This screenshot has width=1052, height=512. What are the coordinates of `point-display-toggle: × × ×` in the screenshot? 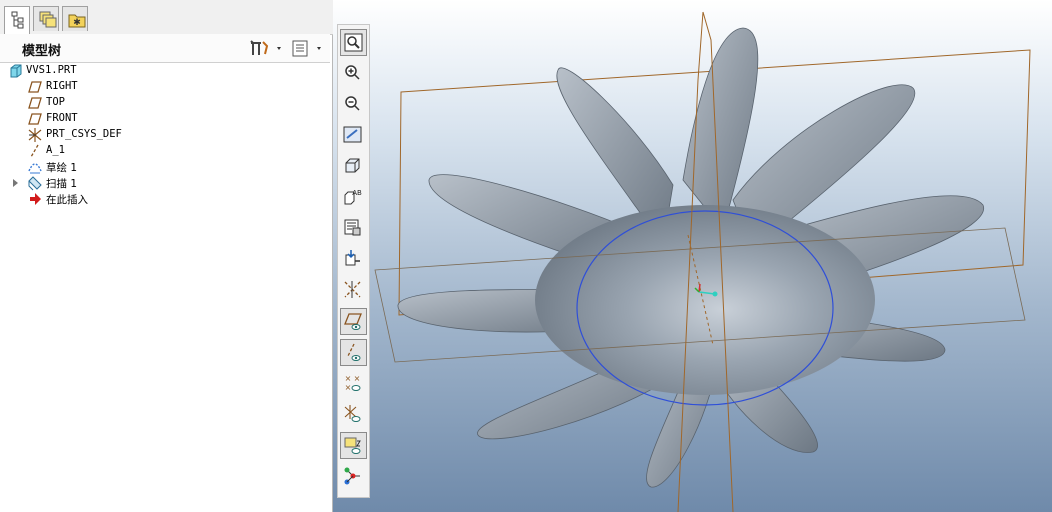 It's located at (353, 383).